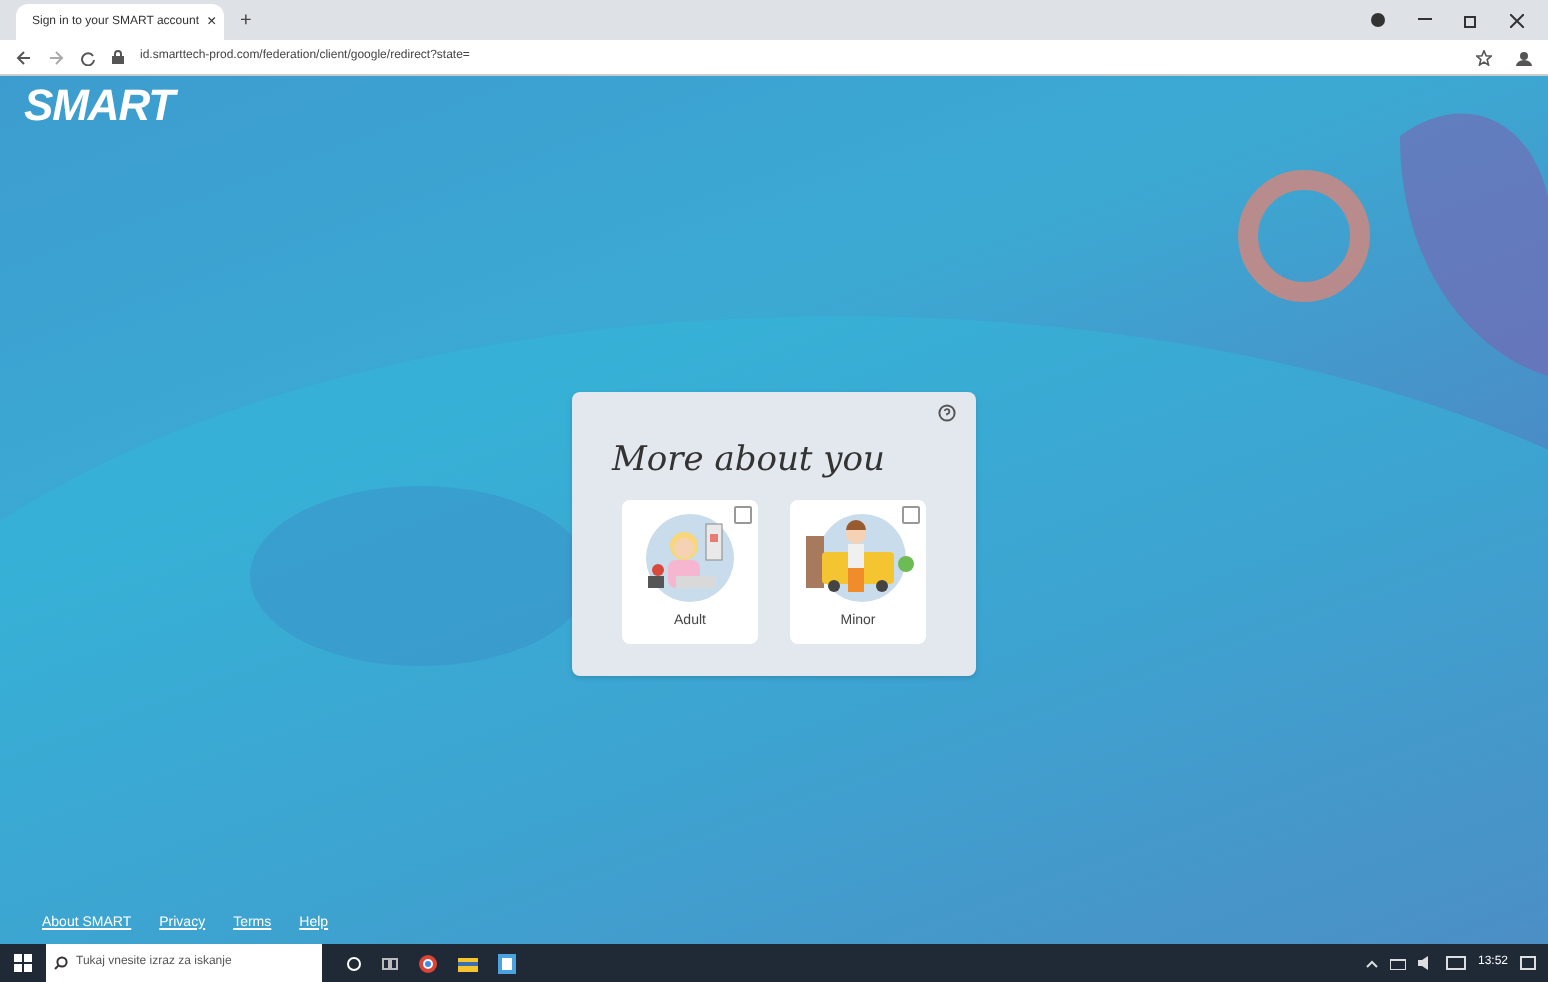 Image resolution: width=1548 pixels, height=982 pixels. Describe the element at coordinates (1425, 963) in the screenshot. I see `speaker-icon` at that location.